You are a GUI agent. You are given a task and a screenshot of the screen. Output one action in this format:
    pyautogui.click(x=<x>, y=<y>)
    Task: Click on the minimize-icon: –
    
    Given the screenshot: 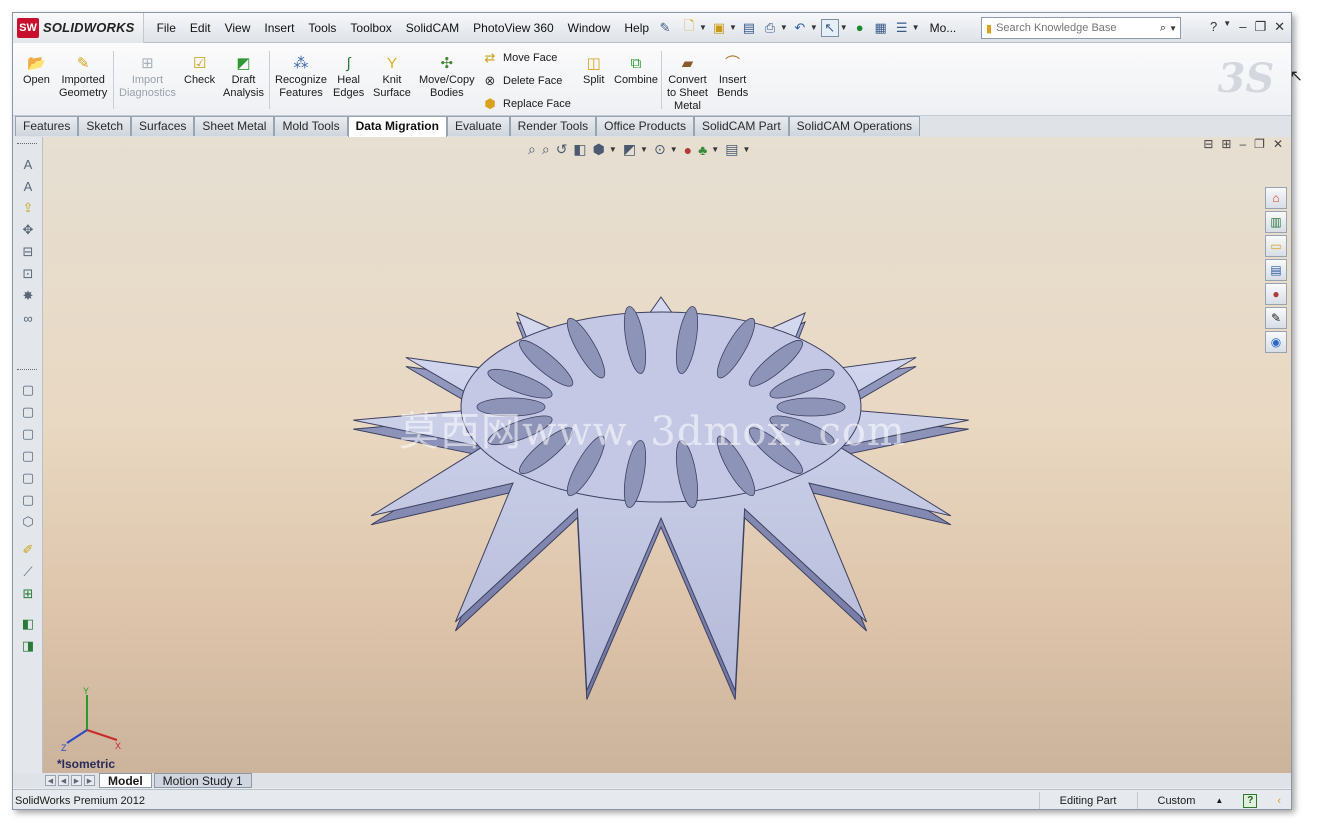 What is the action you would take?
    pyautogui.click(x=1242, y=27)
    